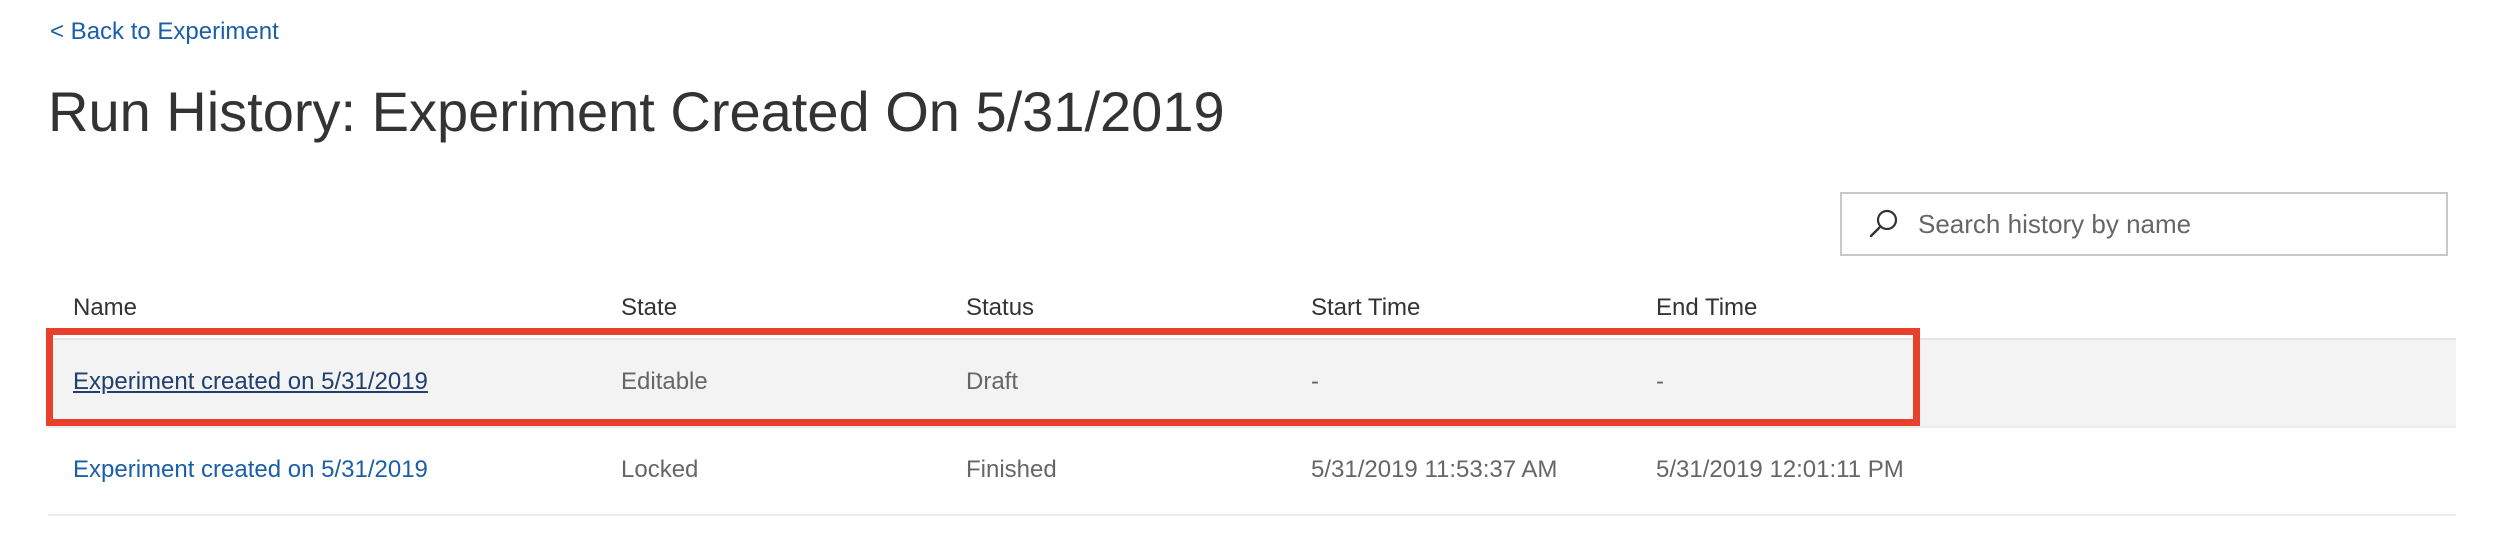  What do you see at coordinates (1706, 308) in the screenshot?
I see `column-header-end-time: End Time` at bounding box center [1706, 308].